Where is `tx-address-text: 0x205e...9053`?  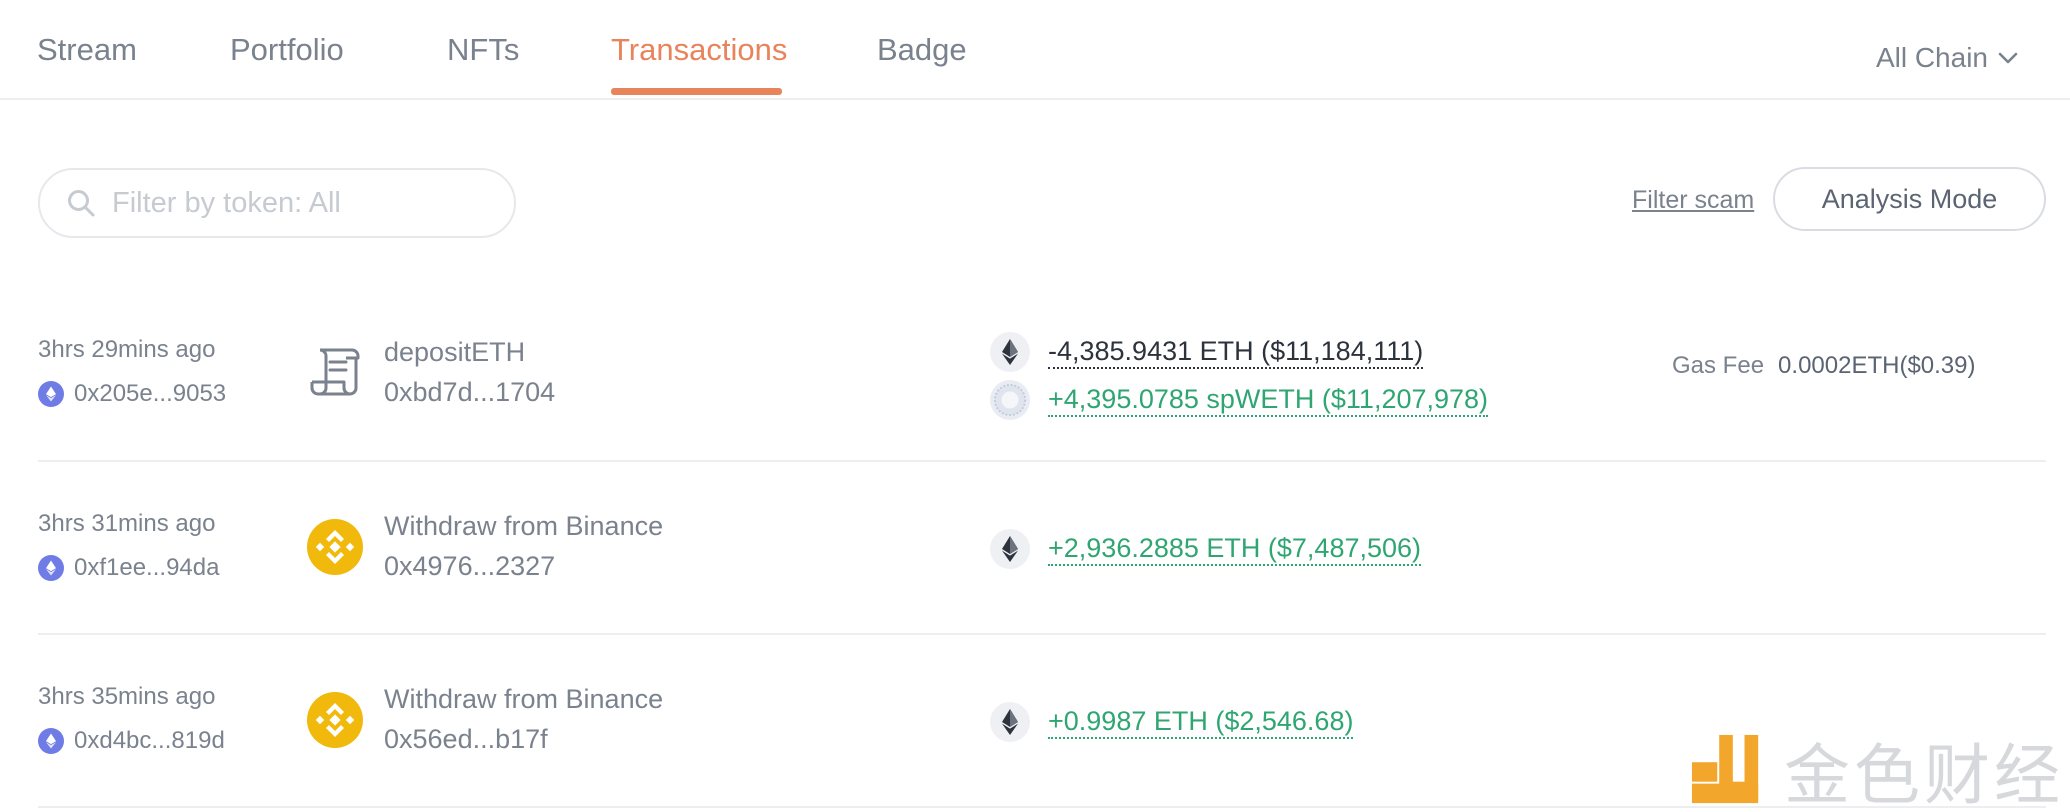
tx-address-text: 0x205e...9053 is located at coordinates (150, 393).